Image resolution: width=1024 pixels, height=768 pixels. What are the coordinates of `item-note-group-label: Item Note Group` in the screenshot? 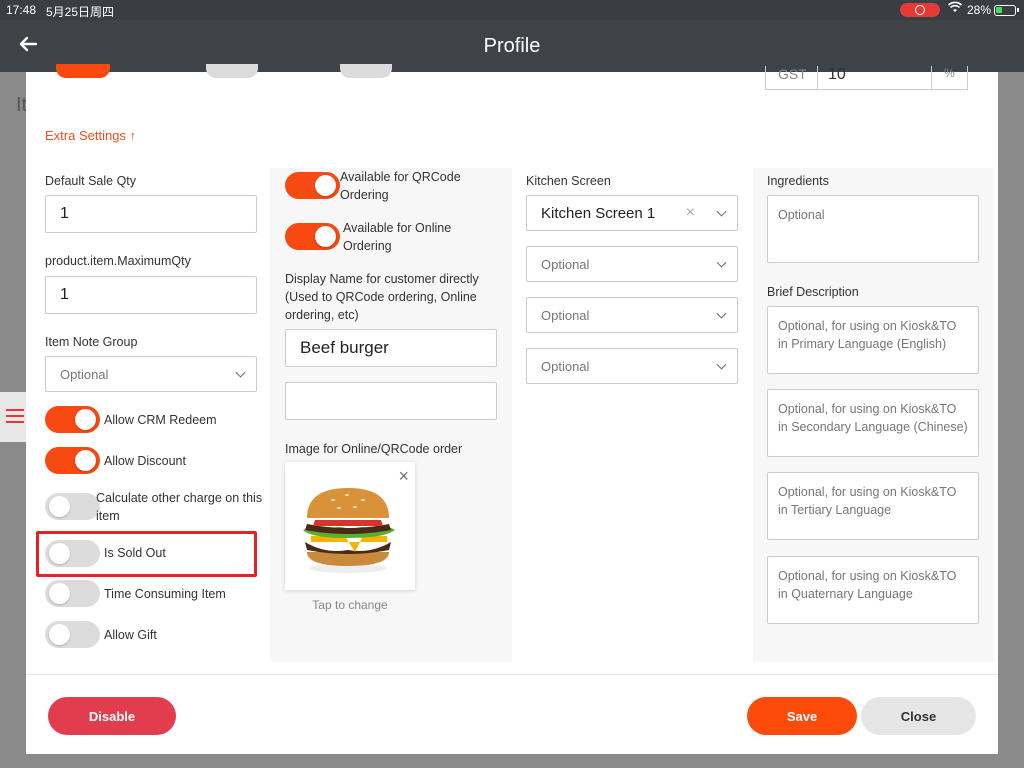 It's located at (91, 342).